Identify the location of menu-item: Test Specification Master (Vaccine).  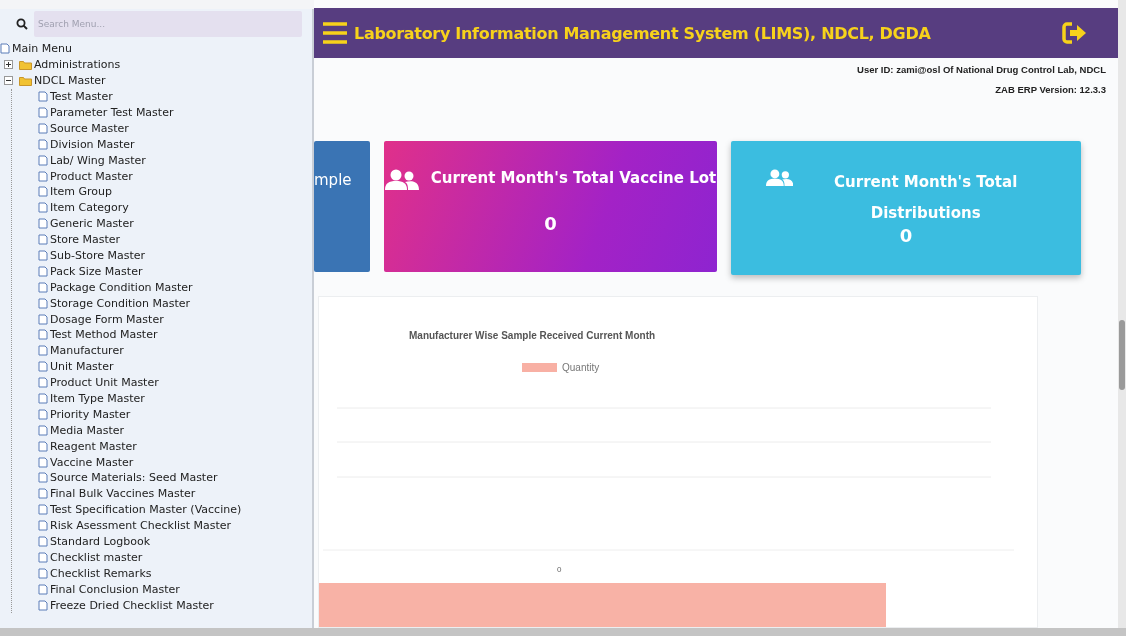
(146, 510).